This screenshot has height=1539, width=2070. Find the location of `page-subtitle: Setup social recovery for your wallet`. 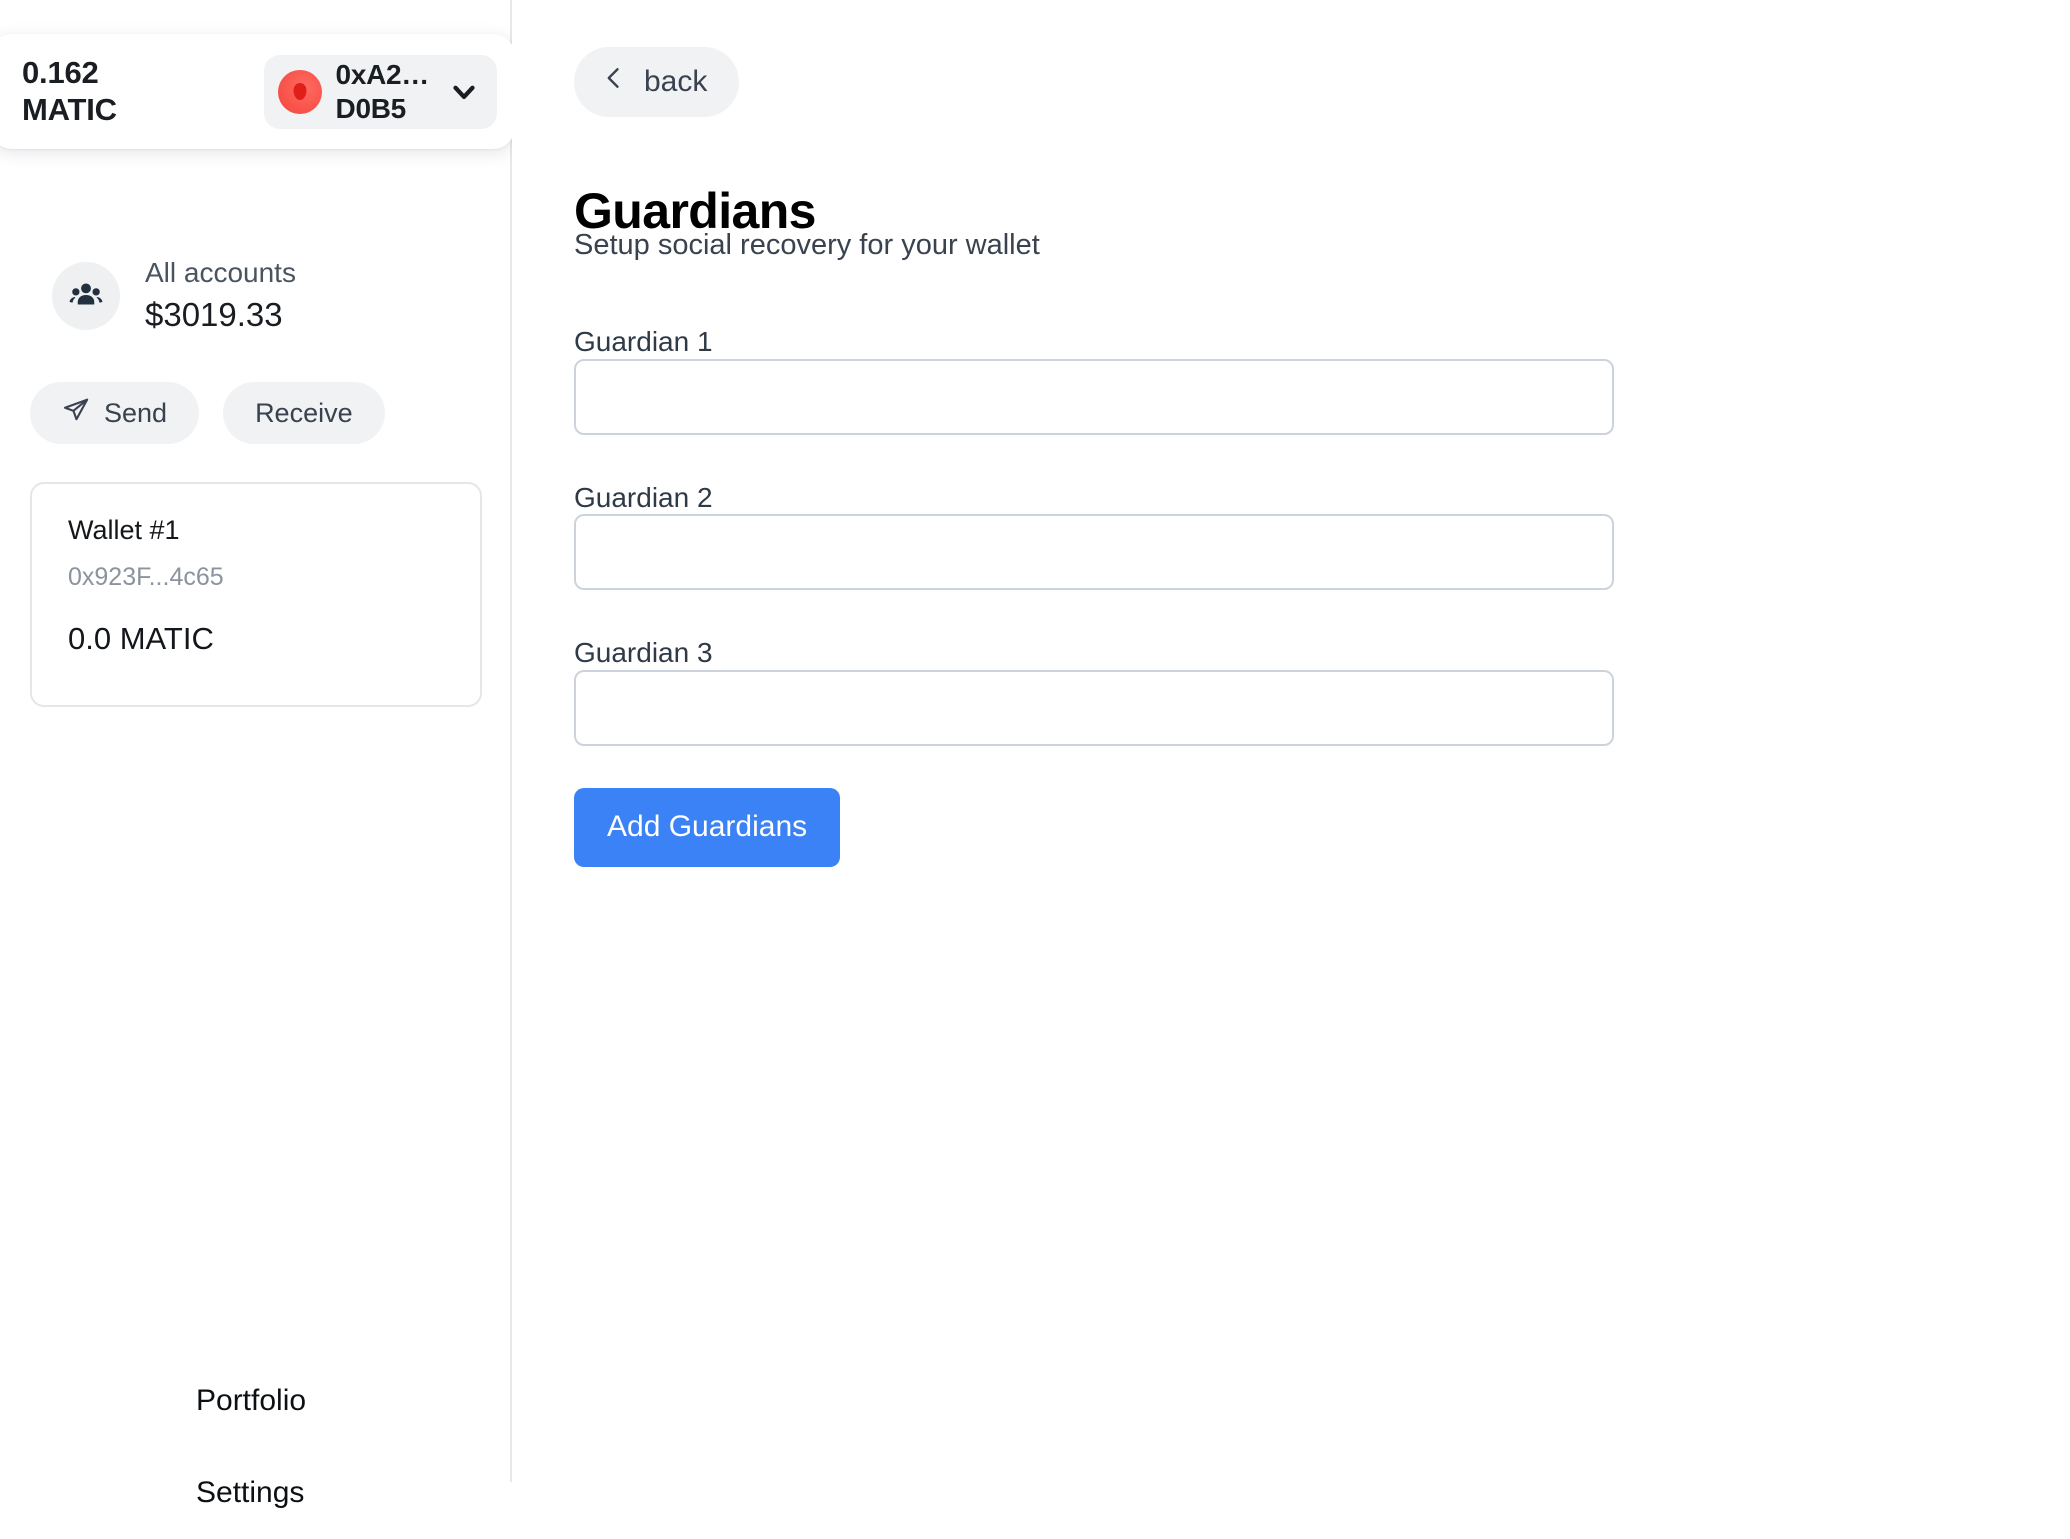

page-subtitle: Setup social recovery for your wallet is located at coordinates (807, 245).